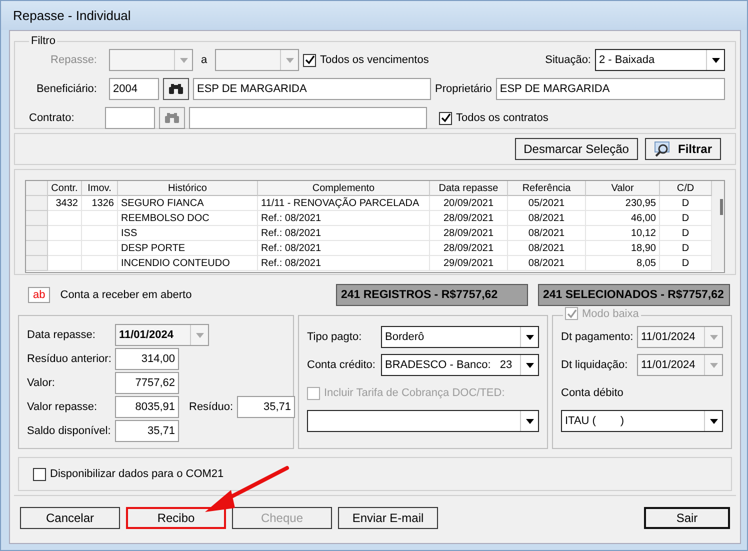 This screenshot has height=551, width=748. Describe the element at coordinates (73, 60) in the screenshot. I see `field-label: Repasse:` at that location.